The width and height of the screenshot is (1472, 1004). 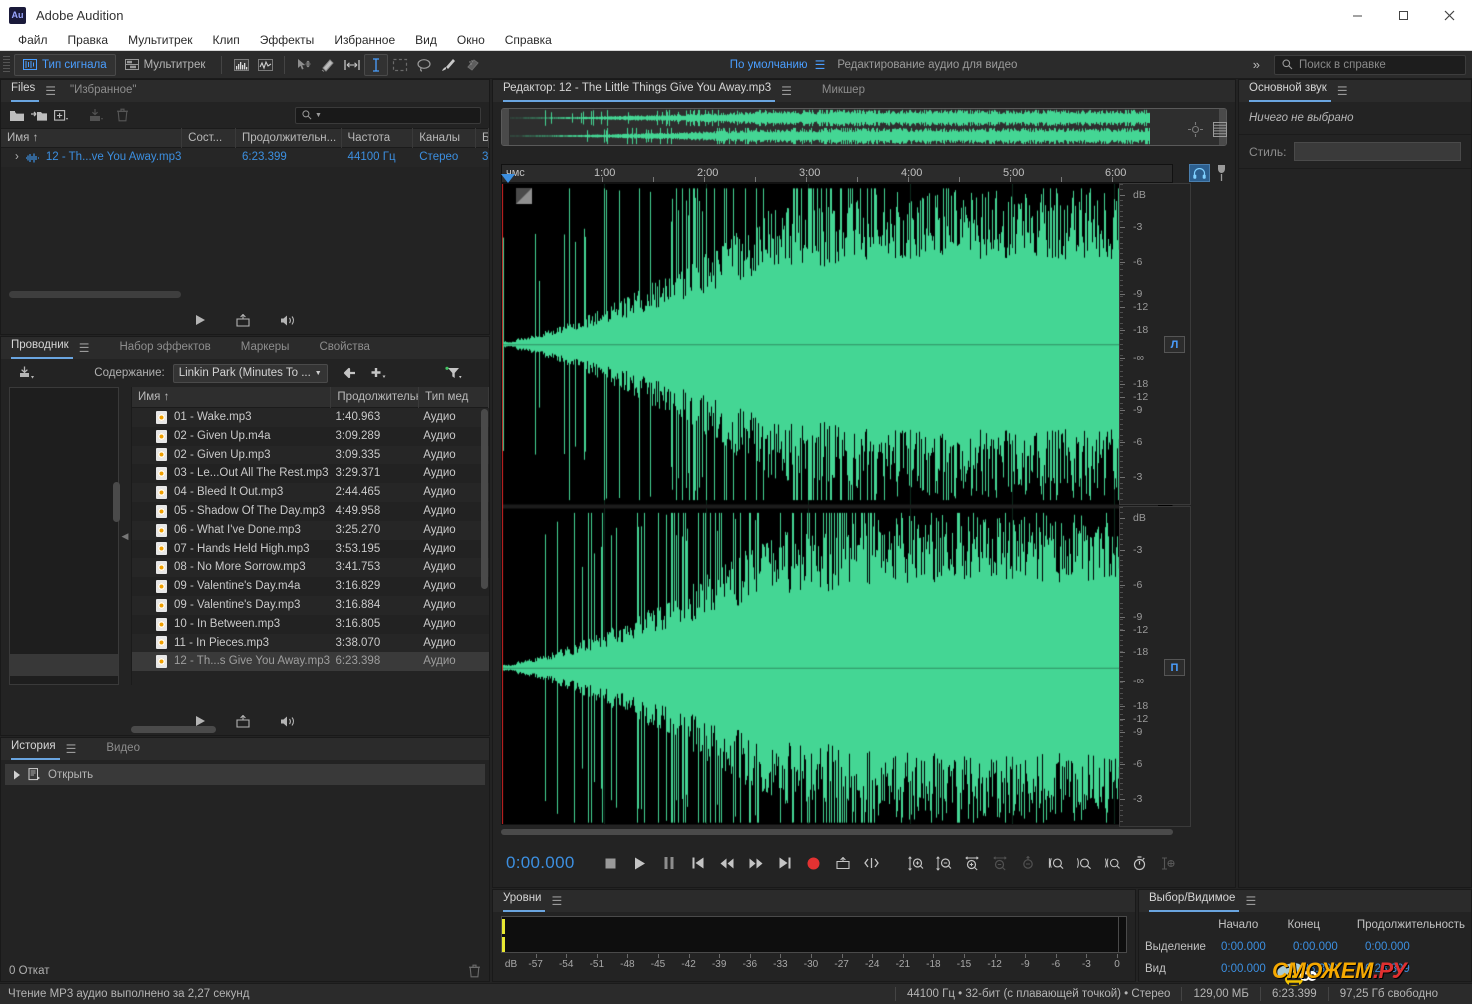 What do you see at coordinates (17, 115) in the screenshot?
I see `open-file-icon` at bounding box center [17, 115].